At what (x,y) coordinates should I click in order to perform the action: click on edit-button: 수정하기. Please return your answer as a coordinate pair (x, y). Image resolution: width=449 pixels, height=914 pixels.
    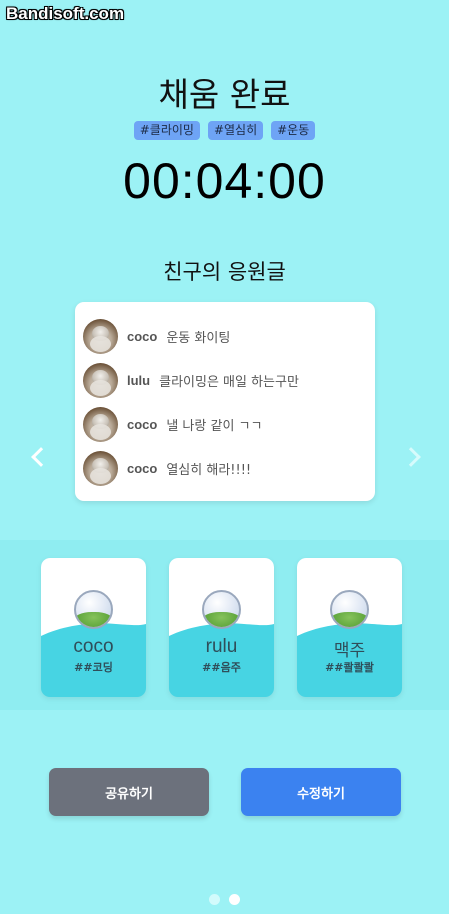
    Looking at the image, I should click on (321, 792).